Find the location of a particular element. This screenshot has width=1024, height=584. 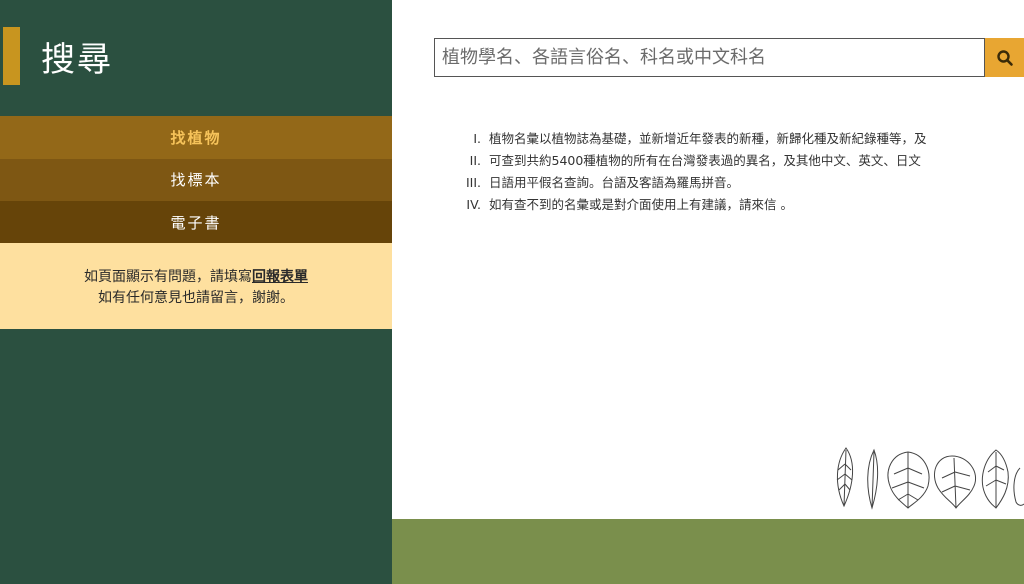

nav-item-find-specimen: 找標本 is located at coordinates (196, 179).